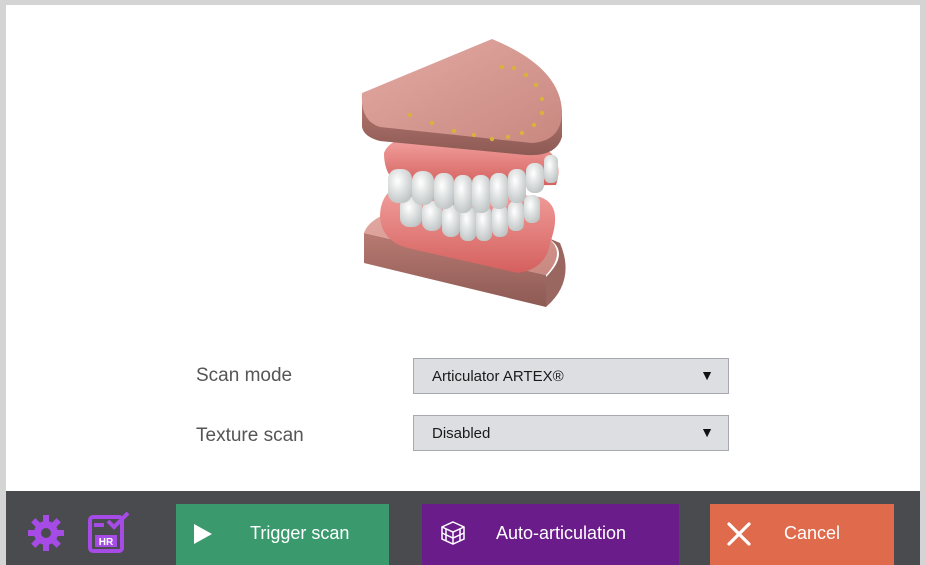 The image size is (926, 565). Describe the element at coordinates (109, 532) in the screenshot. I see `hr-checklist-icon: HR` at that location.